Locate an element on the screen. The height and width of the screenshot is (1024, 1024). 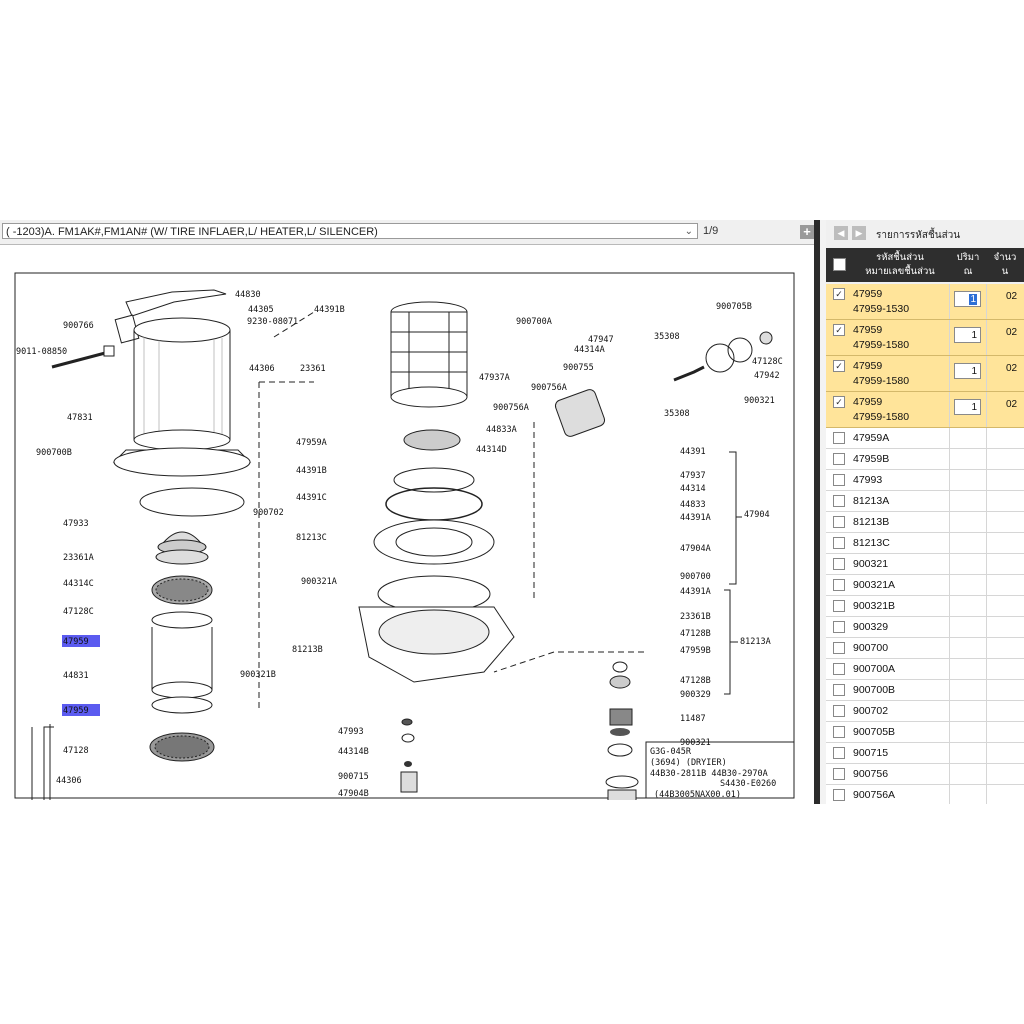
label-44314a: 44314A is located at coordinates (589, 350).